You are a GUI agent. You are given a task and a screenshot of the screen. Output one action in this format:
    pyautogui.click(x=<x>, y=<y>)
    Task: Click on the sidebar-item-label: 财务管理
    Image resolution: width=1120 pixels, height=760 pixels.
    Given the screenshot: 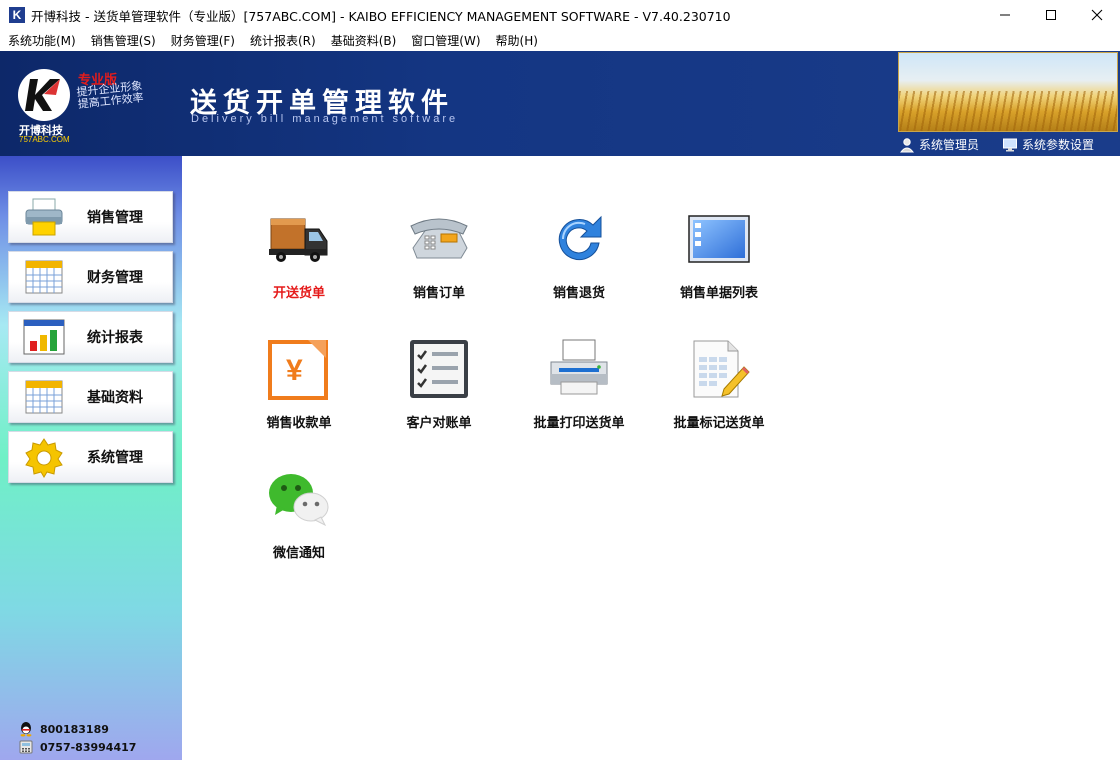 What is the action you would take?
    pyautogui.click(x=115, y=278)
    